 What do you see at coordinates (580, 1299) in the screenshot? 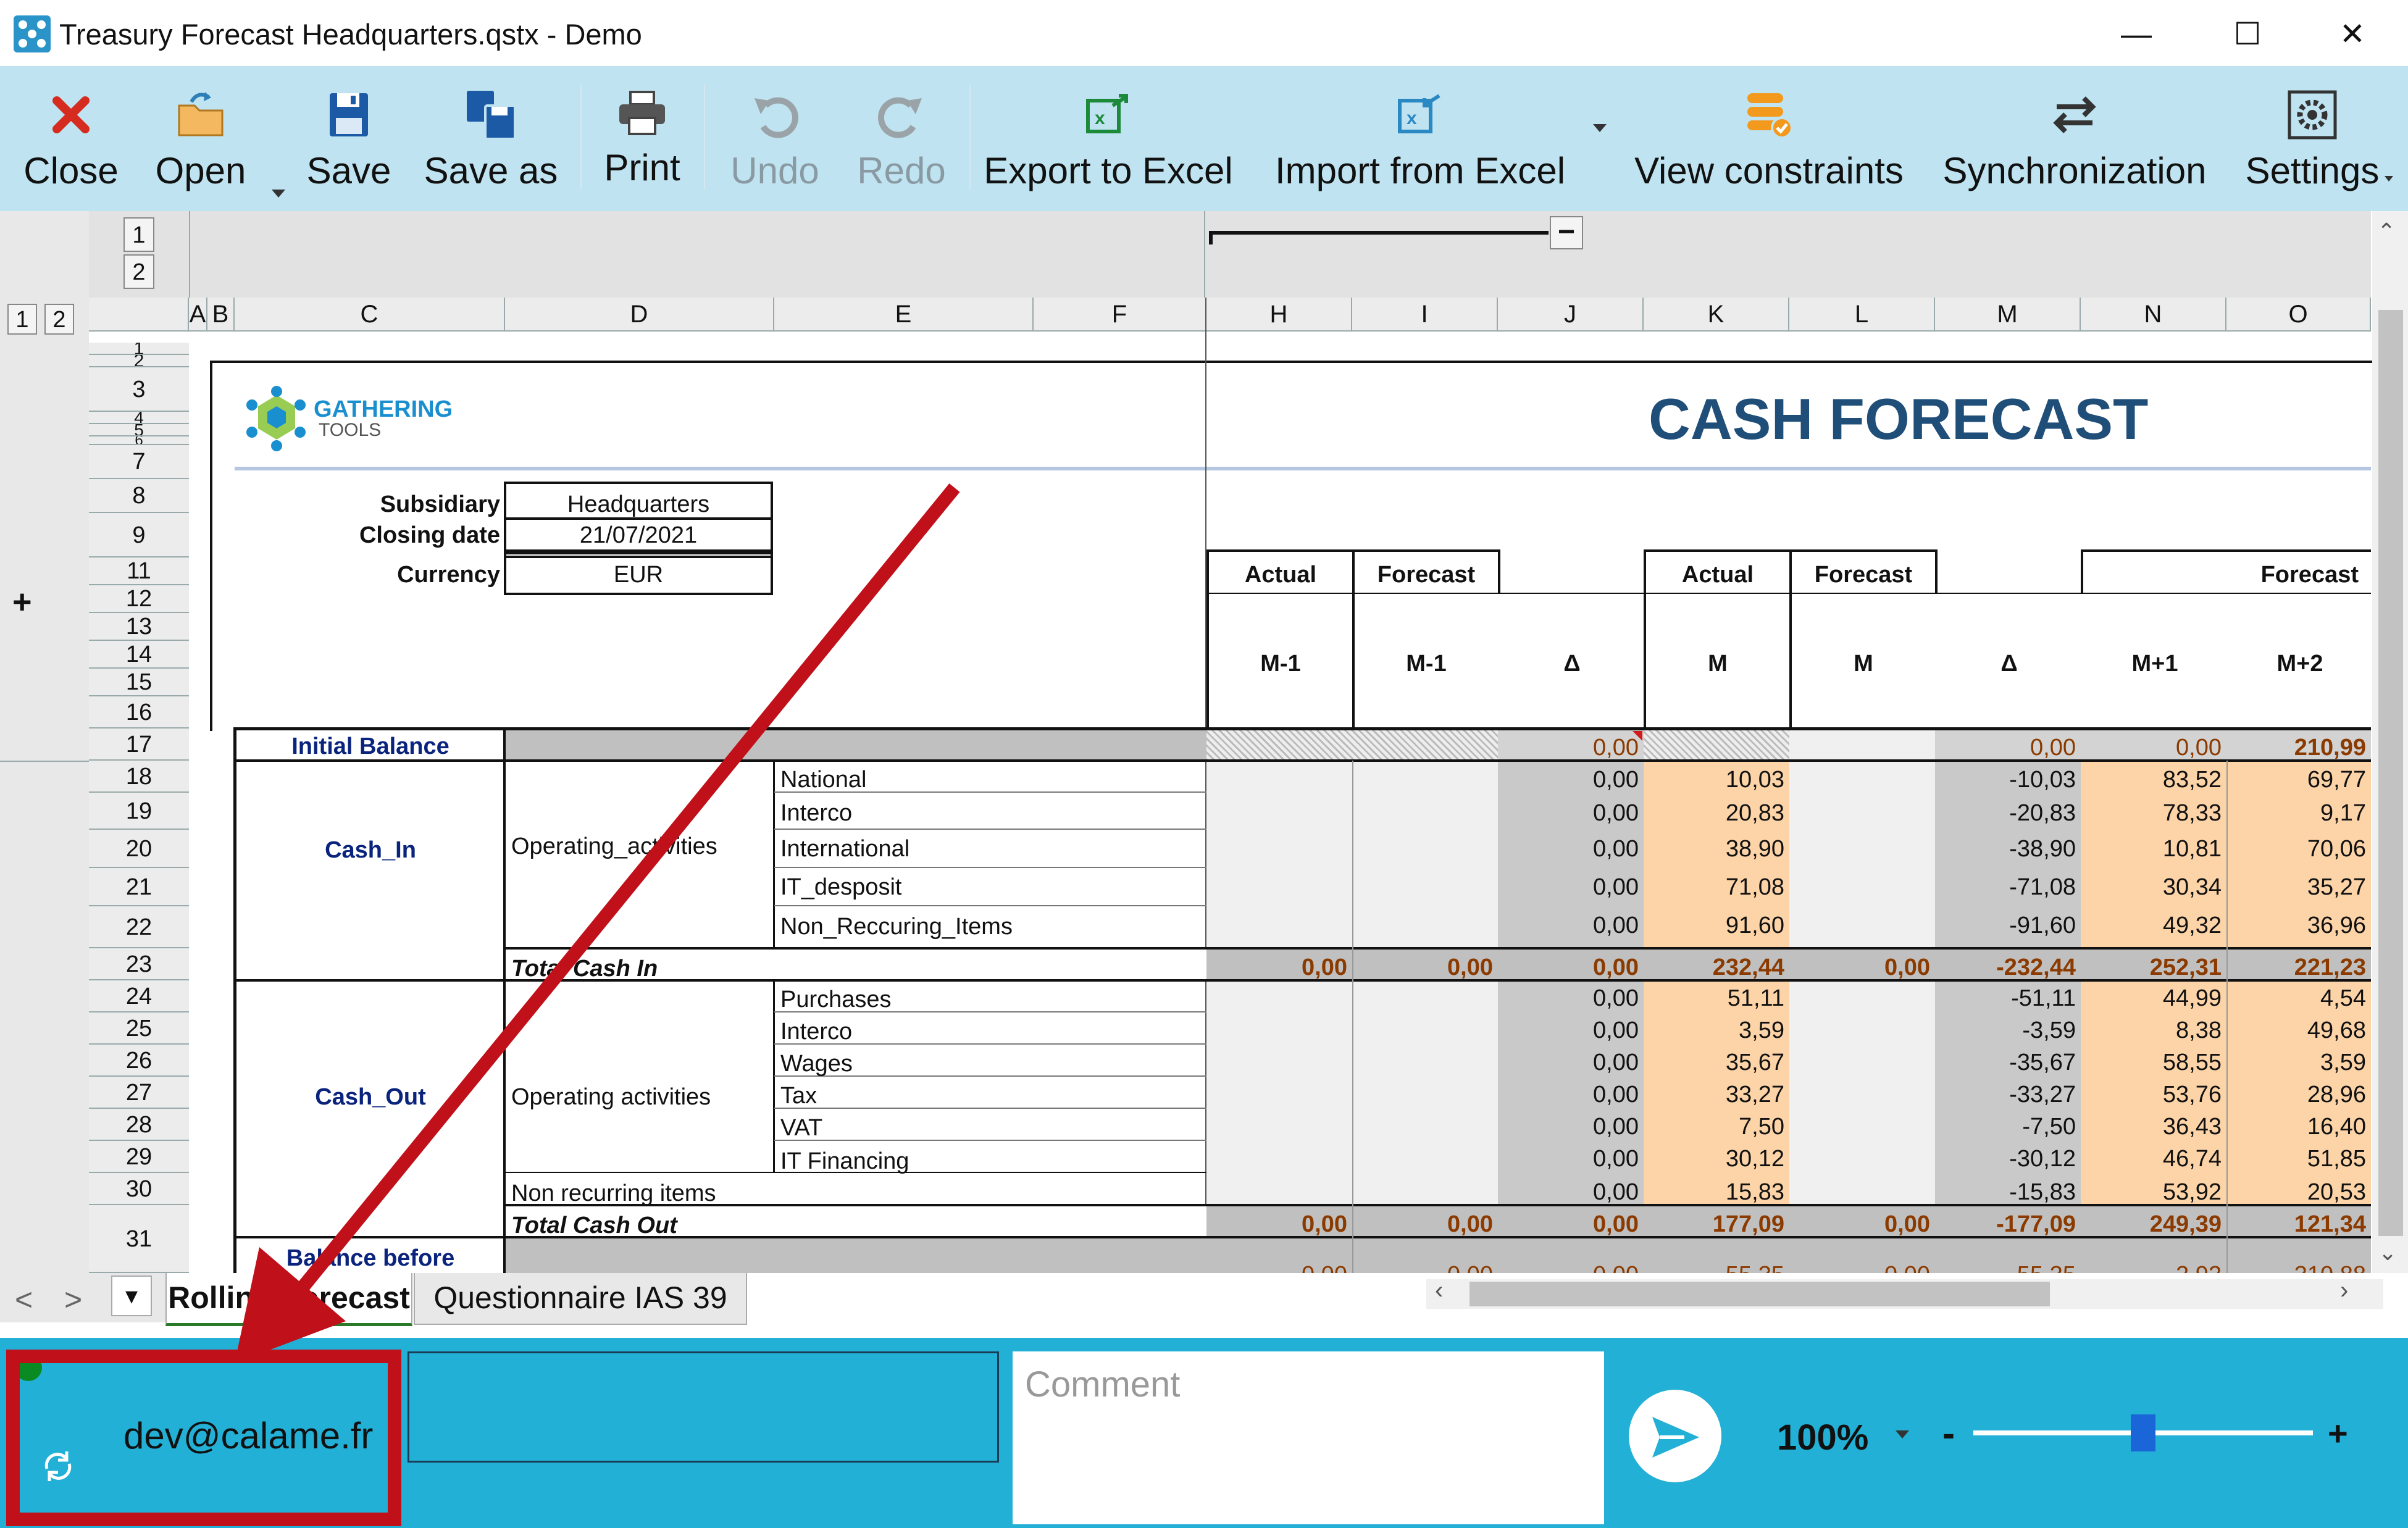
I see `tab-questionnaire: Questionnaire IAS 39` at bounding box center [580, 1299].